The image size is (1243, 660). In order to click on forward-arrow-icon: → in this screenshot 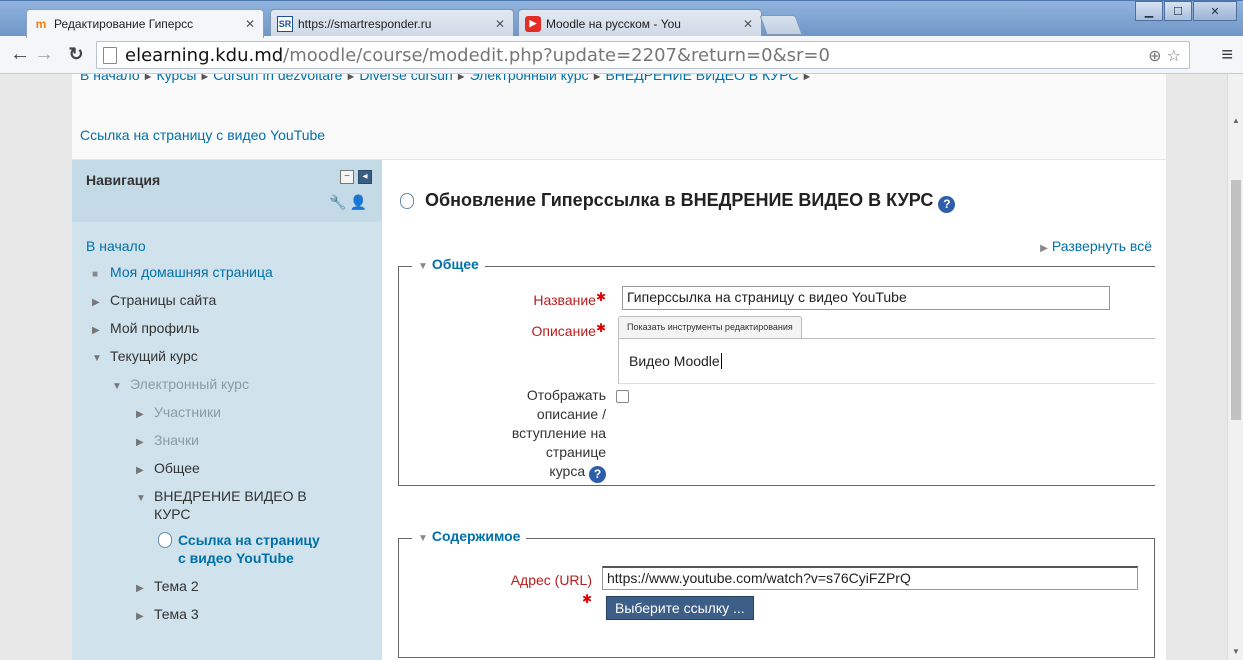, I will do `click(44, 54)`.